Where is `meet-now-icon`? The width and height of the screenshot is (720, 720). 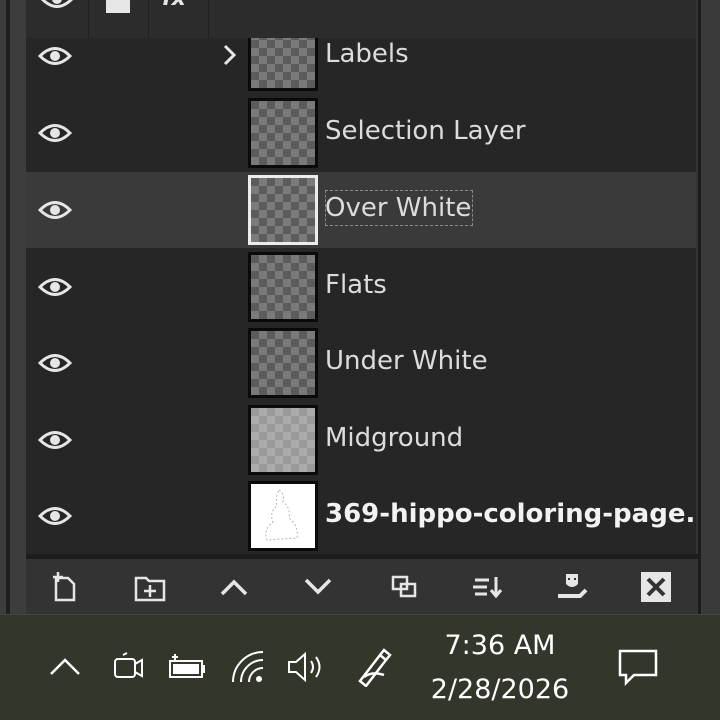
meet-now-icon is located at coordinates (128, 665).